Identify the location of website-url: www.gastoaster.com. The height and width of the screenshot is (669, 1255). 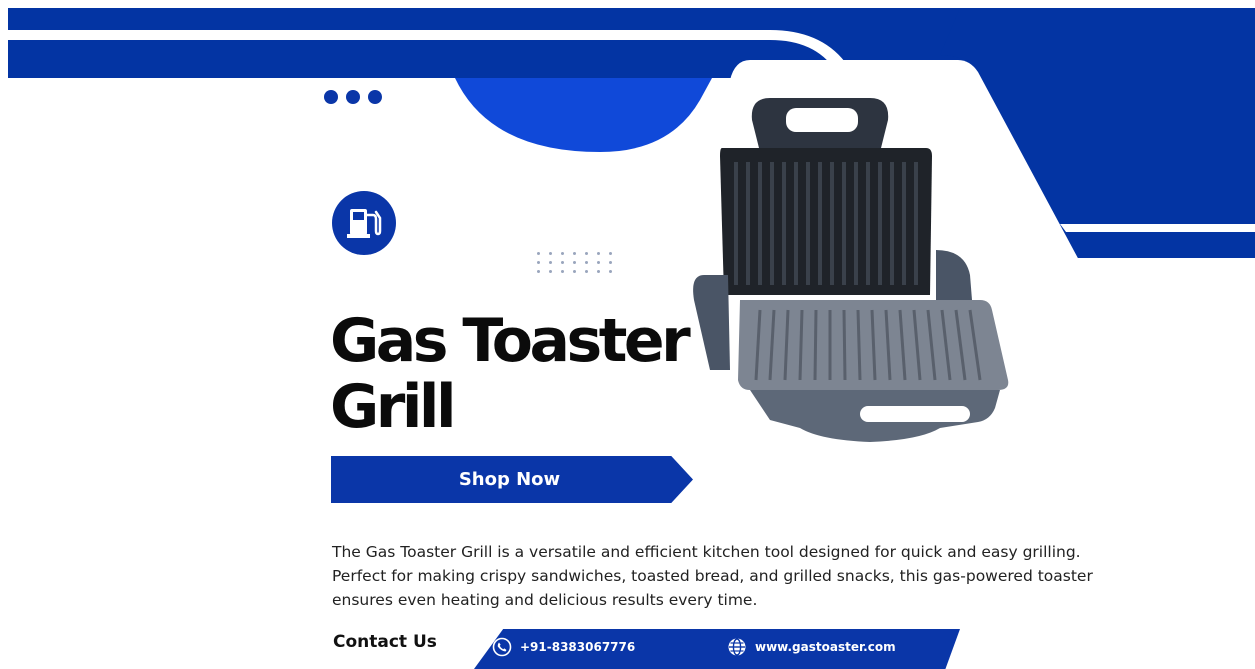
(825, 647).